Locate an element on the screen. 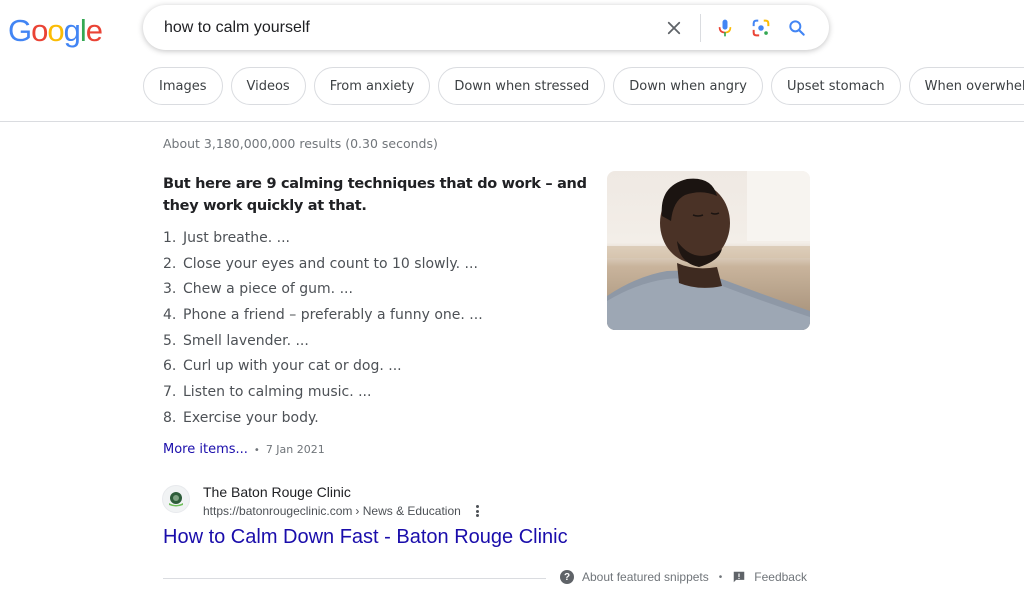 This screenshot has width=1024, height=603. list-number: 7. is located at coordinates (170, 392).